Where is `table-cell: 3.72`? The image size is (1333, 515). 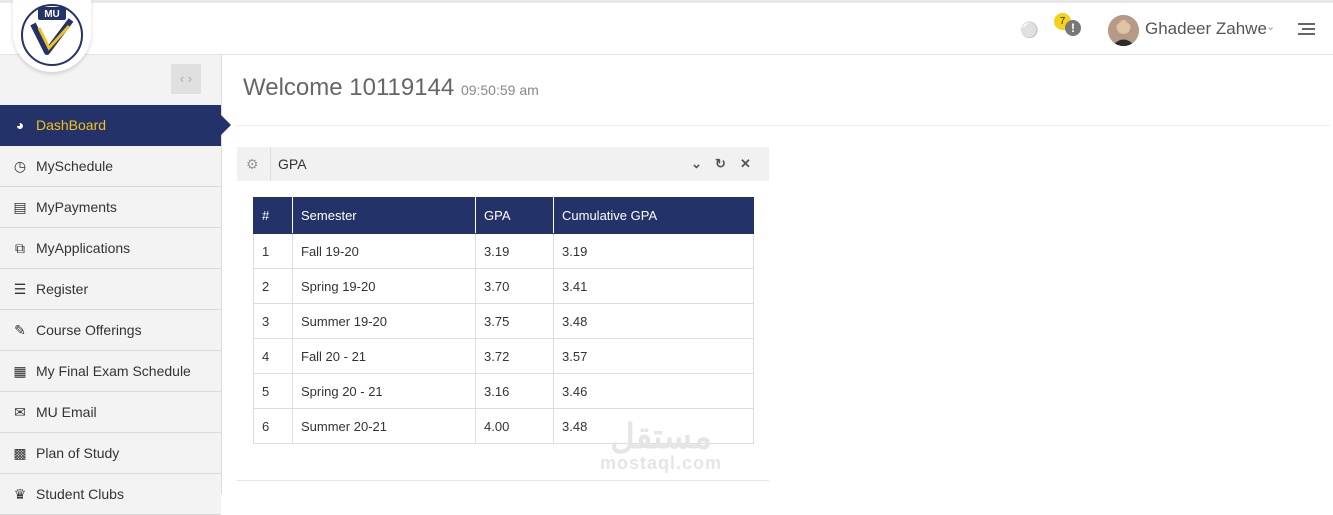 table-cell: 3.72 is located at coordinates (514, 356).